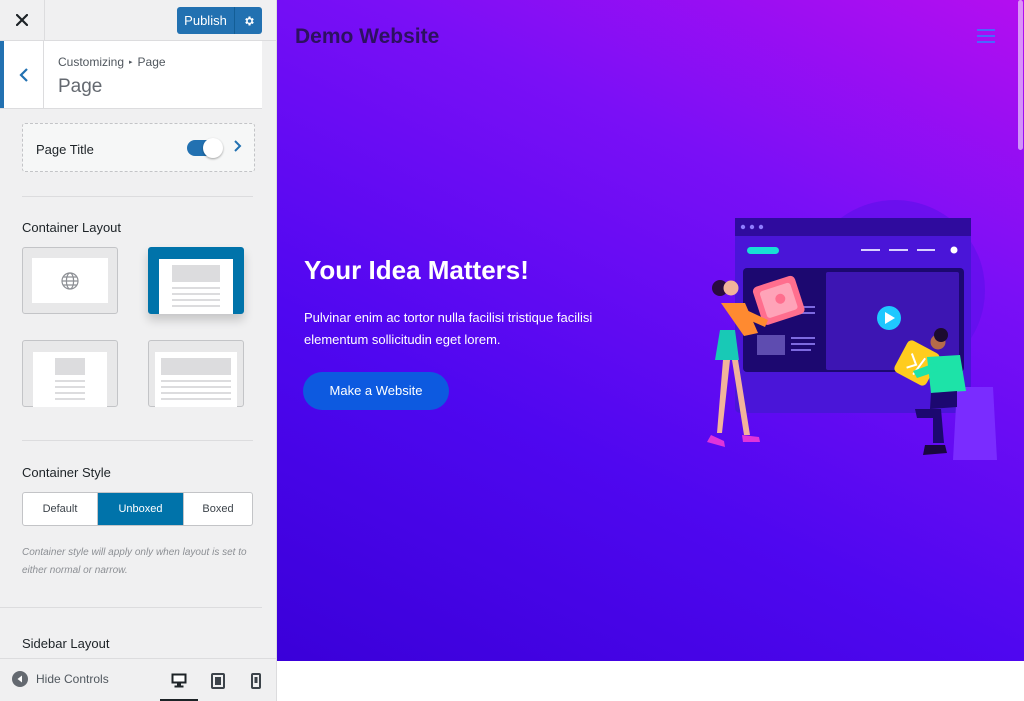 Image resolution: width=1024 pixels, height=701 pixels. I want to click on hide-controls-label: Hide Controls, so click(72, 679).